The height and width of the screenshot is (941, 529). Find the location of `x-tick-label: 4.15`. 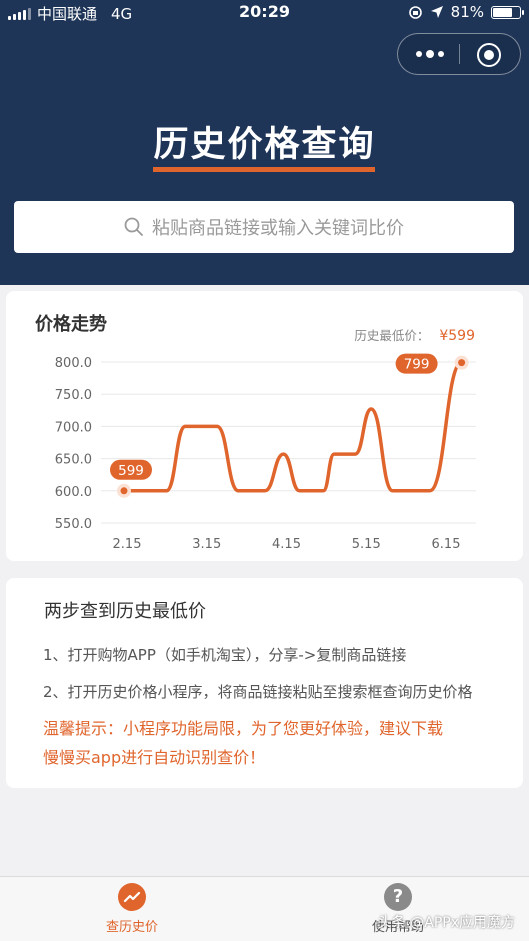

x-tick-label: 4.15 is located at coordinates (286, 544).